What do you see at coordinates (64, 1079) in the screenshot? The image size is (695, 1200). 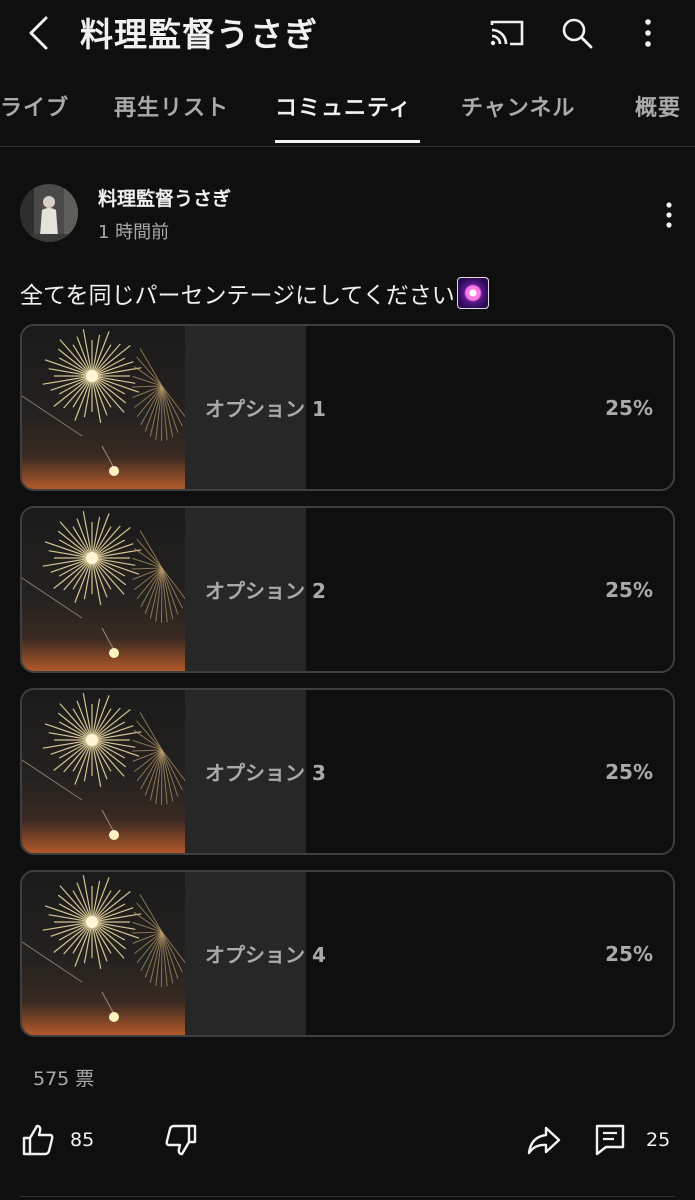 I see `poll-vote-count: 575 票` at bounding box center [64, 1079].